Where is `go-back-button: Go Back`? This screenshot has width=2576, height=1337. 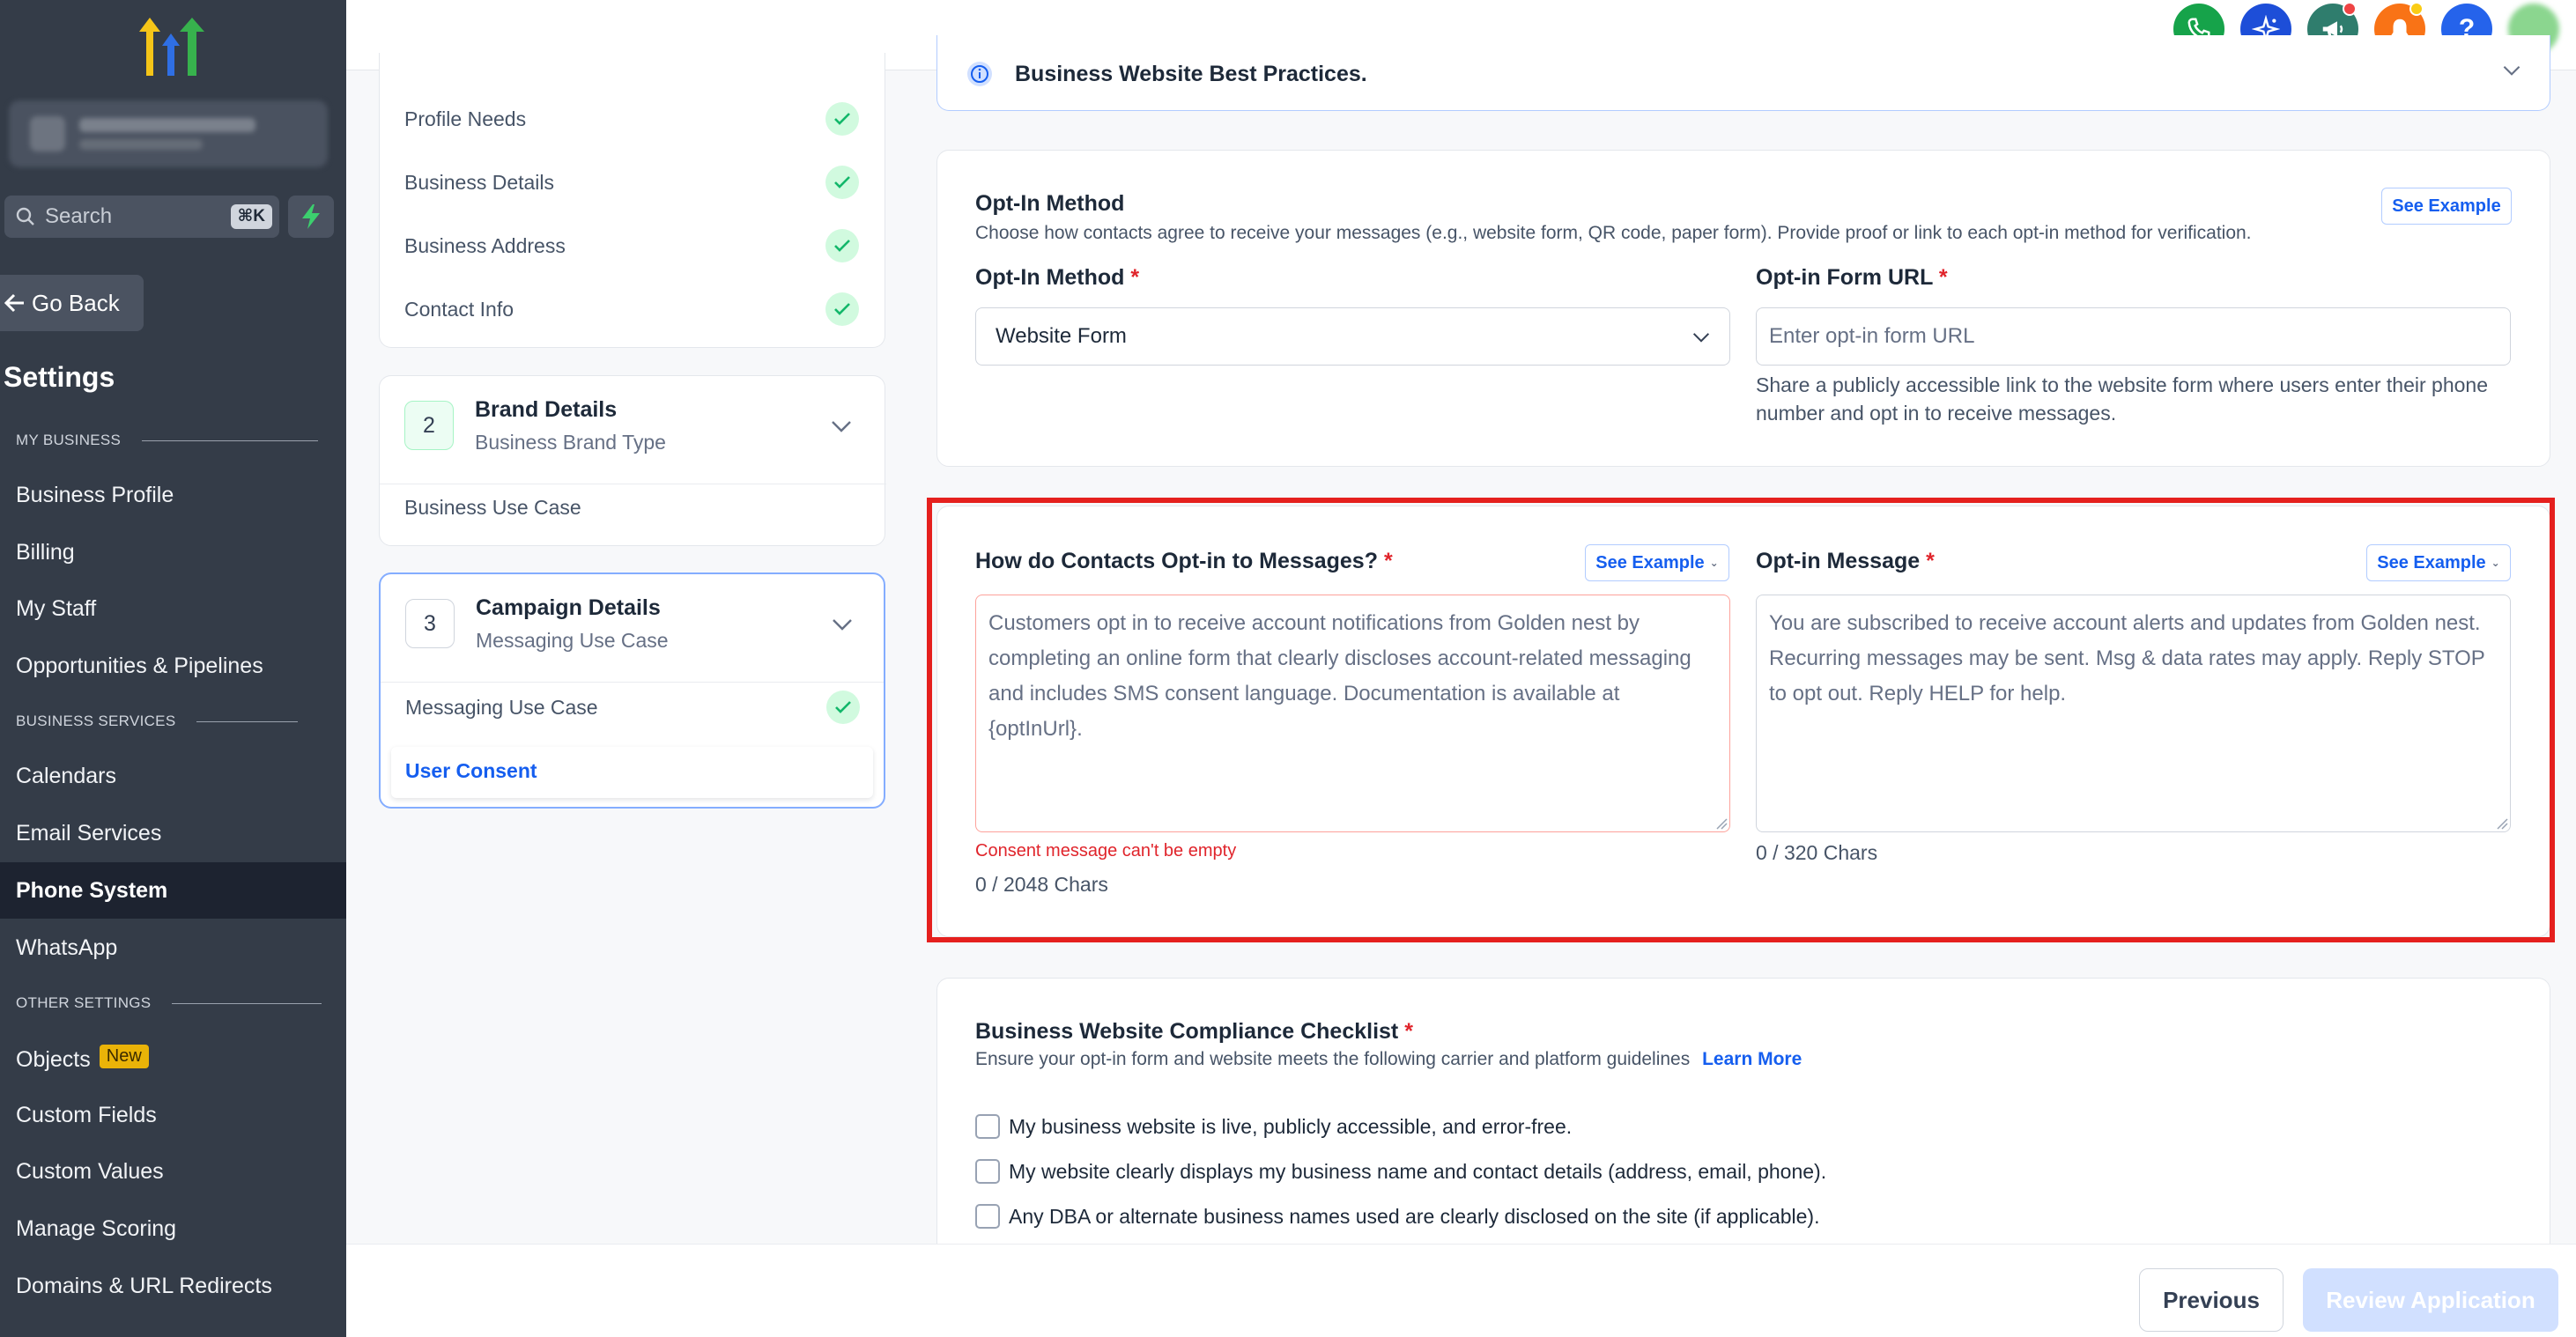 go-back-button: Go Back is located at coordinates (72, 303).